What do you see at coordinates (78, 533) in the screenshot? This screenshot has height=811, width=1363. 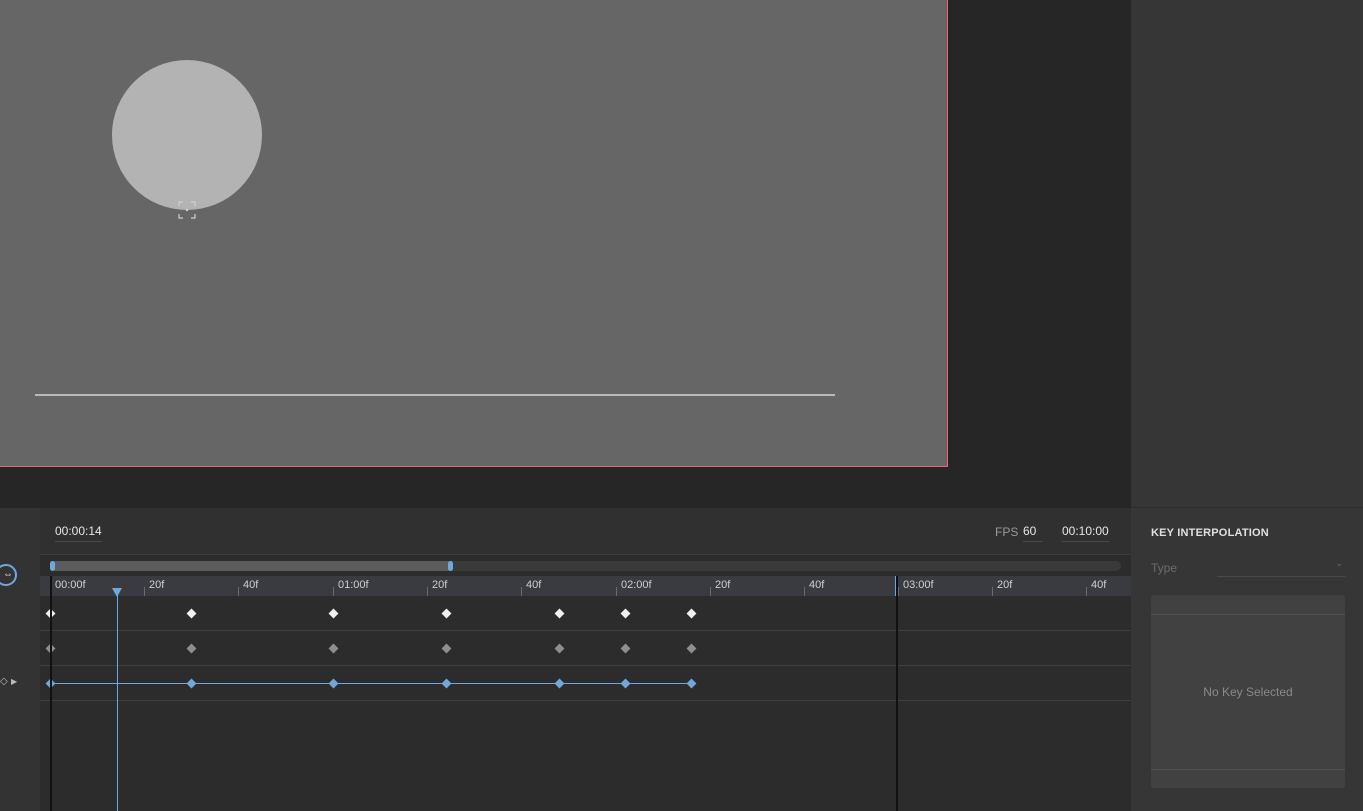 I see `current-time-field: 00:00:14` at bounding box center [78, 533].